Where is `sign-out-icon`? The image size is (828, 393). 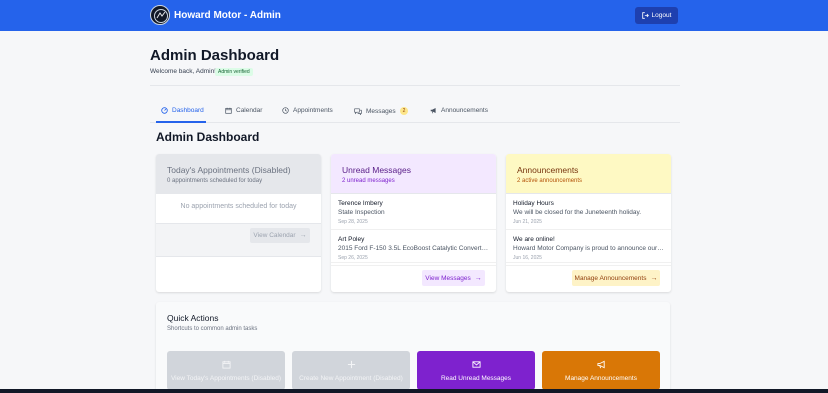 sign-out-icon is located at coordinates (645, 15).